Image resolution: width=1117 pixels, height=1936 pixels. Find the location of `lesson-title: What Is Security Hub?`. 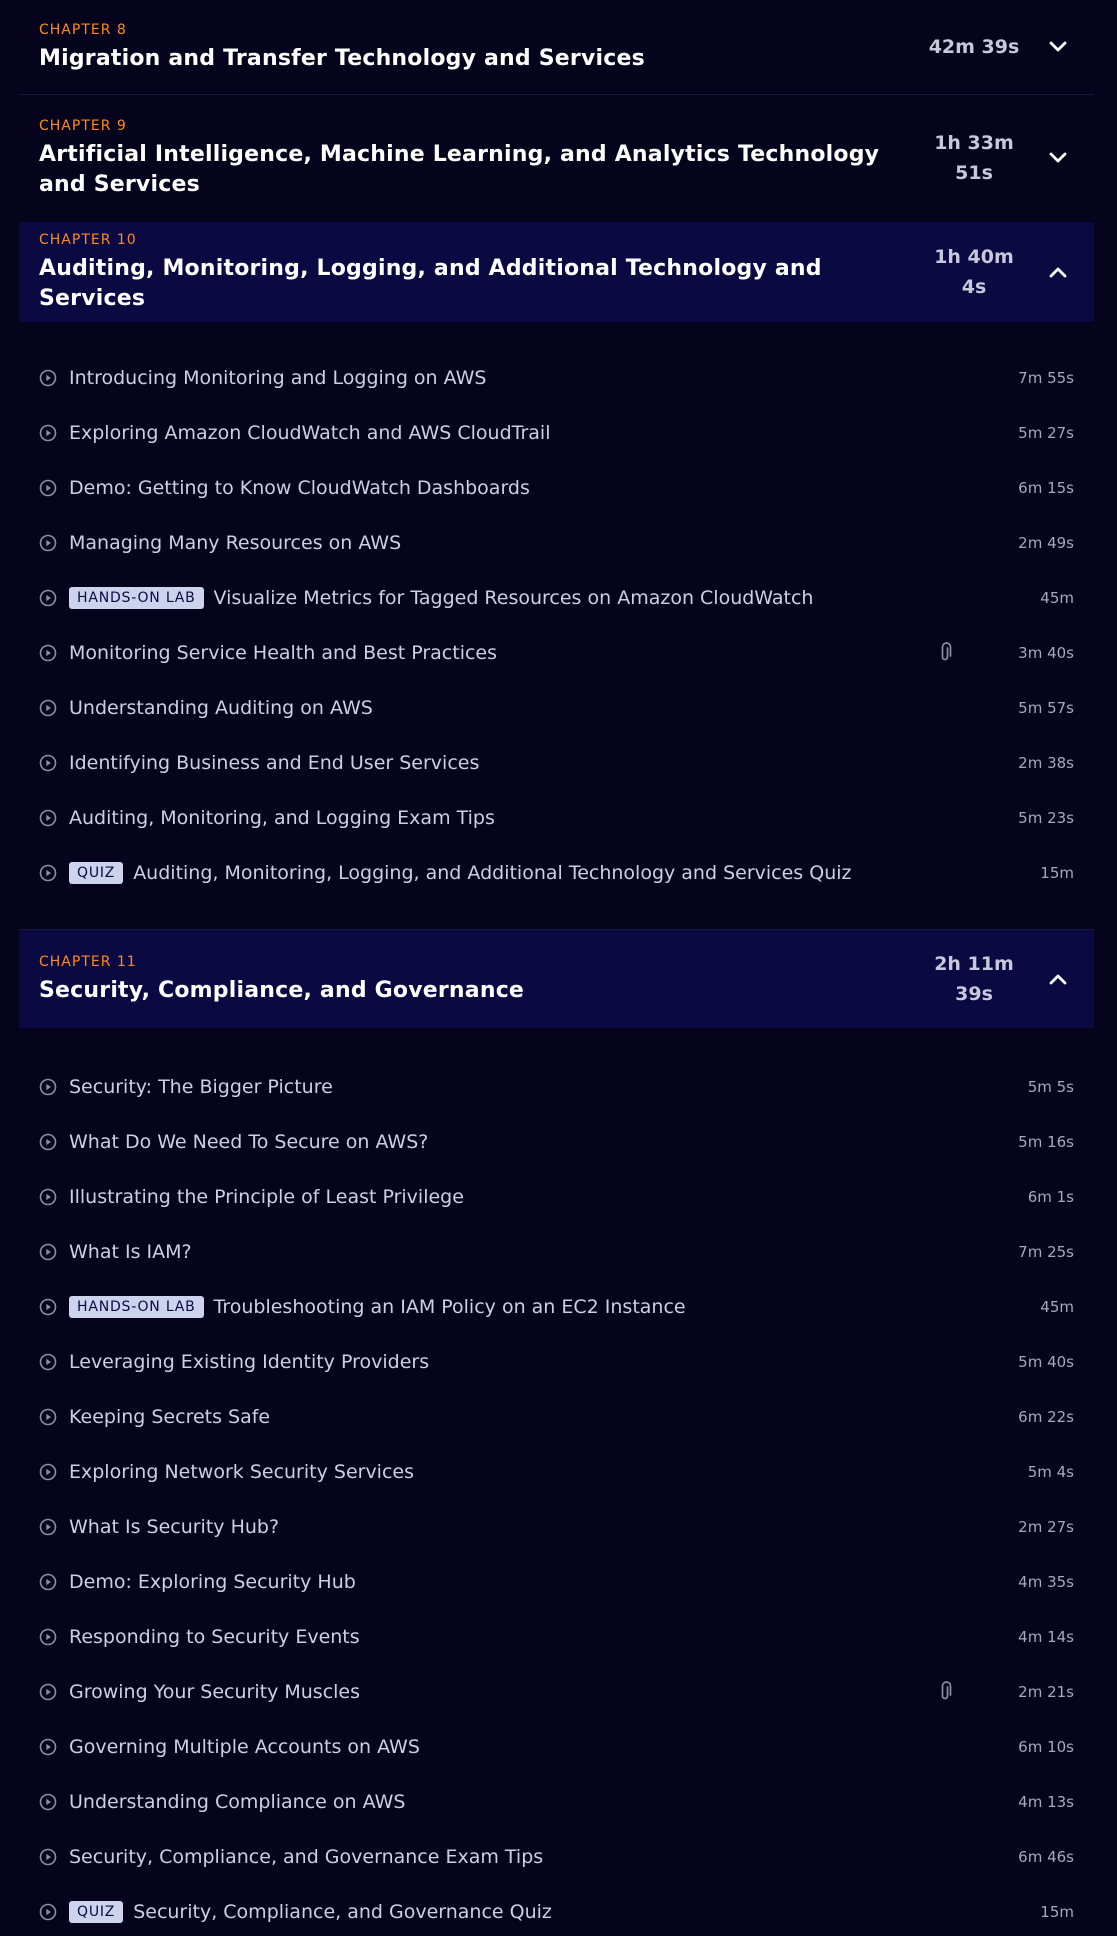

lesson-title: What Is Security Hub? is located at coordinates (174, 1526).